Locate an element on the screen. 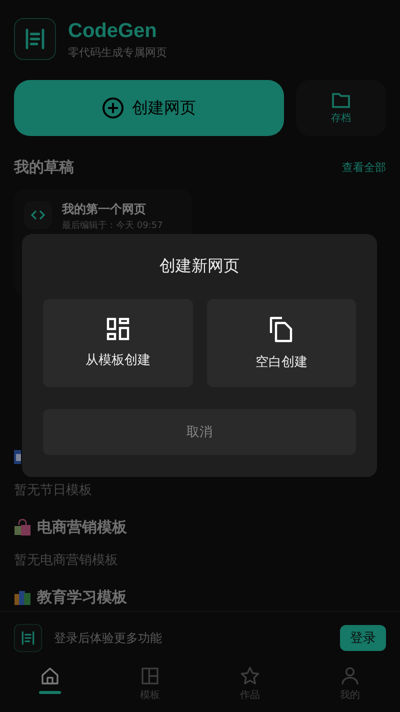  section-title: 我的草稿 is located at coordinates (44, 167).